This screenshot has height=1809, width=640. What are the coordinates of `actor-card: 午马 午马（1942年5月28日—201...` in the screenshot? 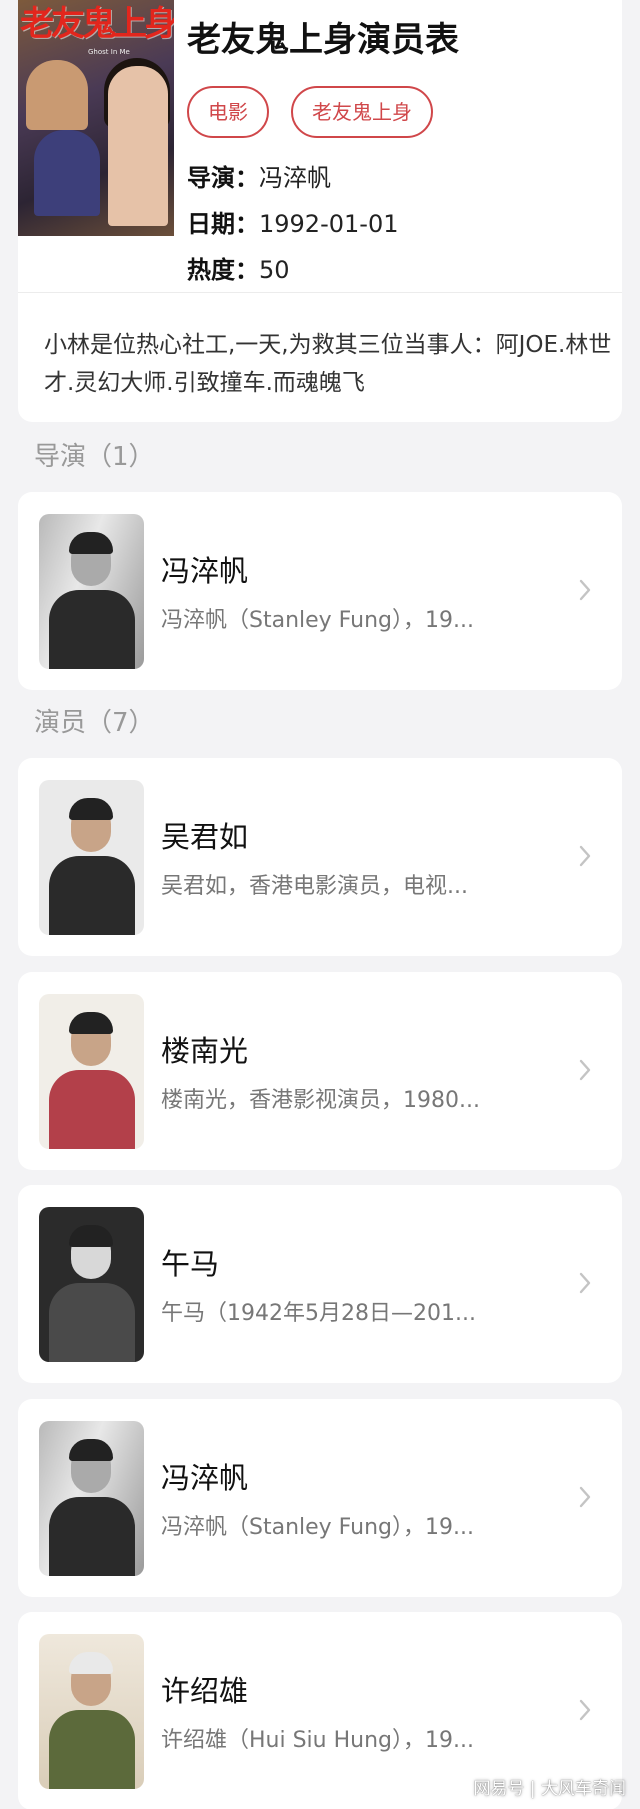 It's located at (320, 1284).